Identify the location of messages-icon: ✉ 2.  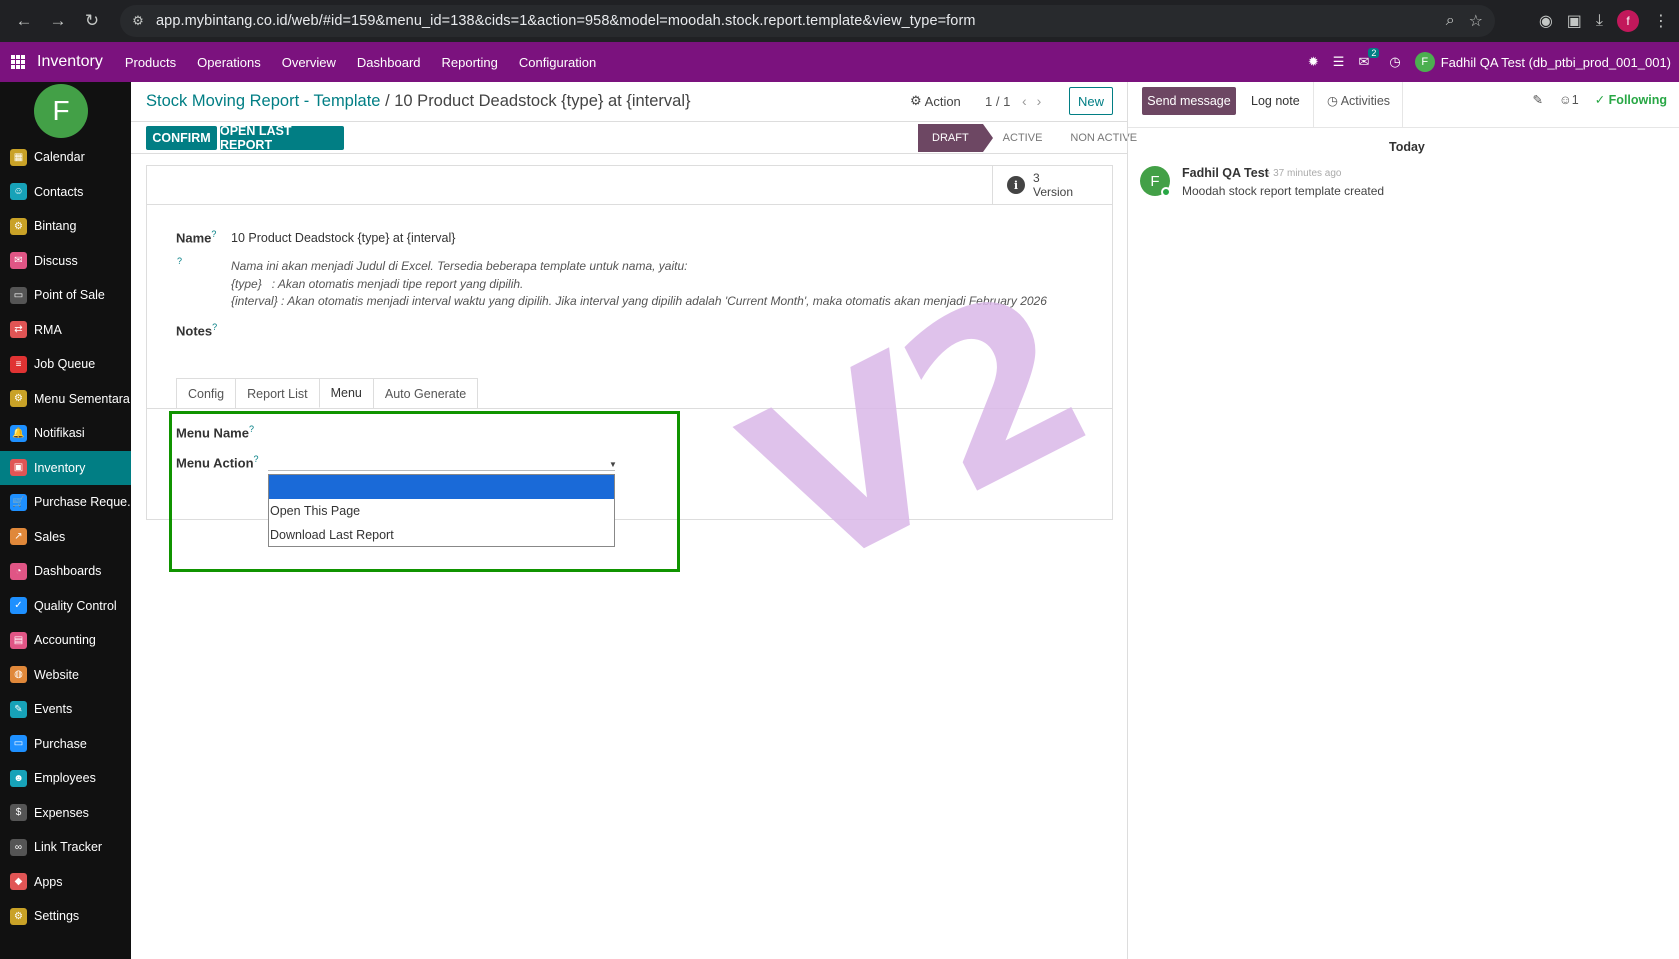
(1369, 59).